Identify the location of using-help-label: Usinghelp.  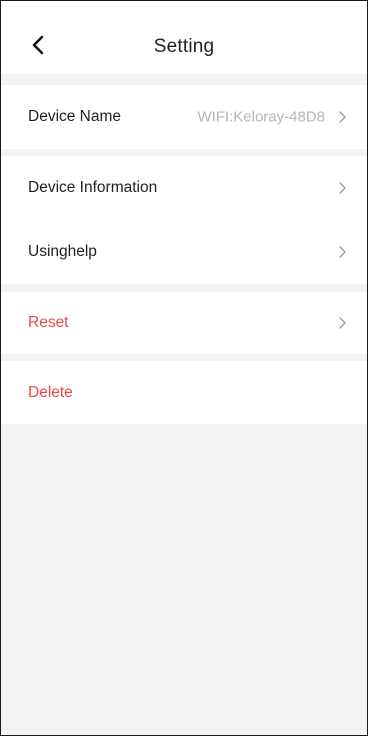
(62, 251).